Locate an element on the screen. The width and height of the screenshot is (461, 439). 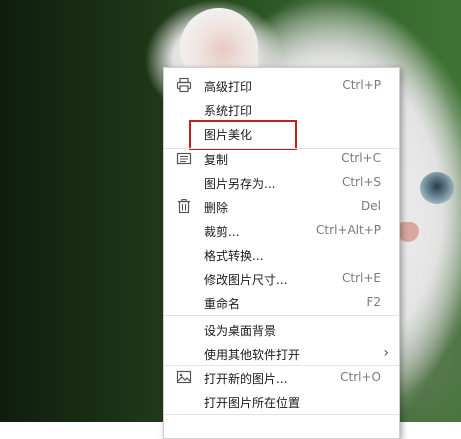
menu-item-shortcut: Ctrl+C is located at coordinates (361, 158).